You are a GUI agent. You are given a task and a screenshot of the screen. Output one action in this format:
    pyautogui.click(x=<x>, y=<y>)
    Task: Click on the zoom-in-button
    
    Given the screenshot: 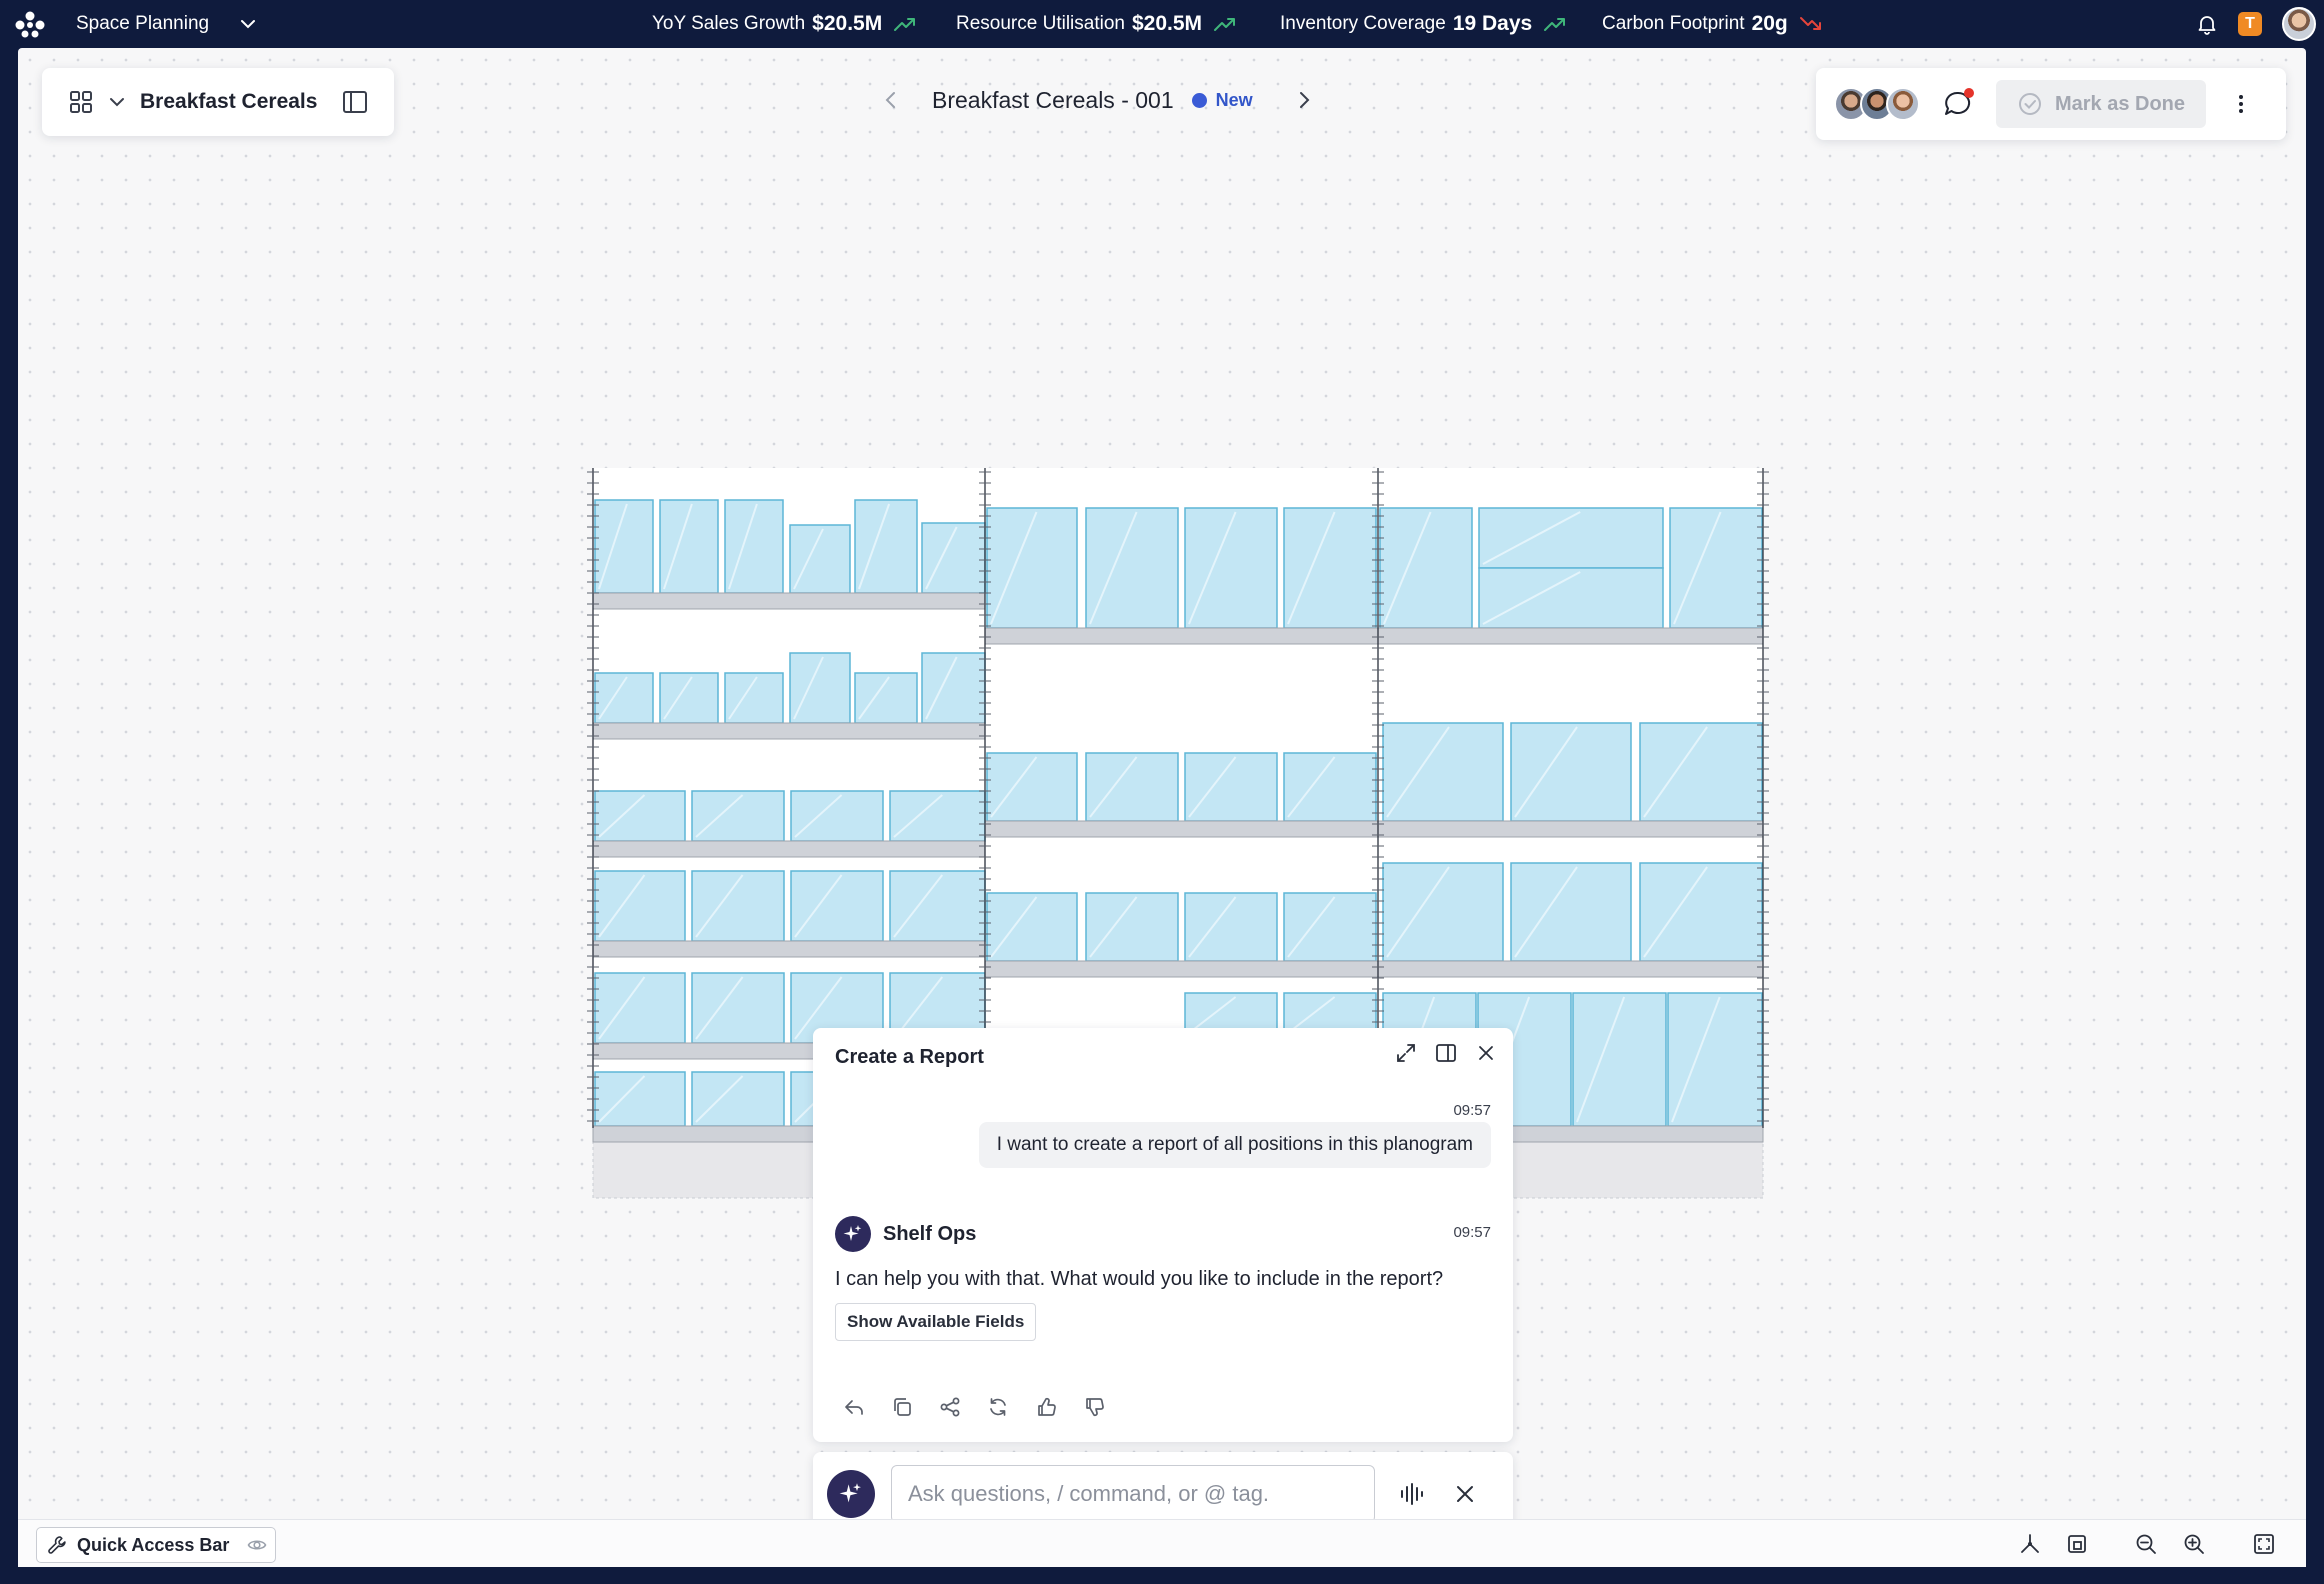 What is the action you would take?
    pyautogui.click(x=2194, y=1544)
    